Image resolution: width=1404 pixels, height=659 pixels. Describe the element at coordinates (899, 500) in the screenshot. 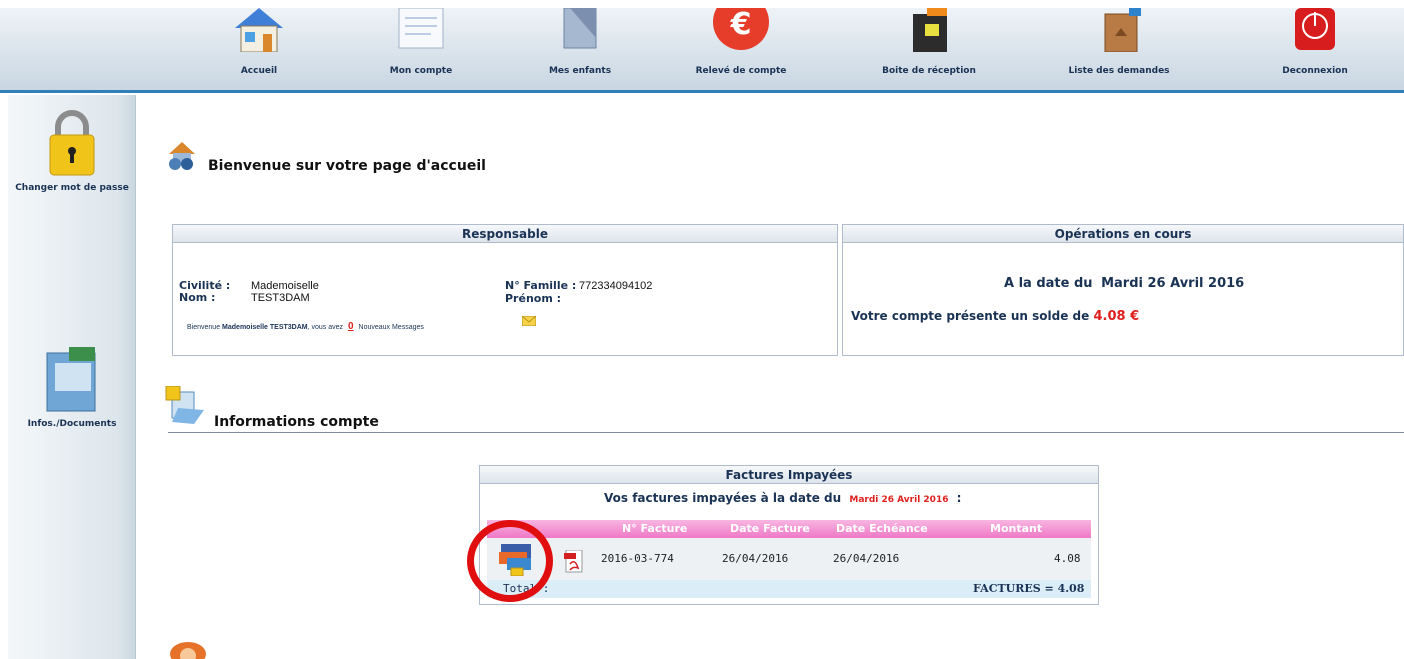

I see `factures-subtitle-date: Mardi 26 Avril 2016` at that location.